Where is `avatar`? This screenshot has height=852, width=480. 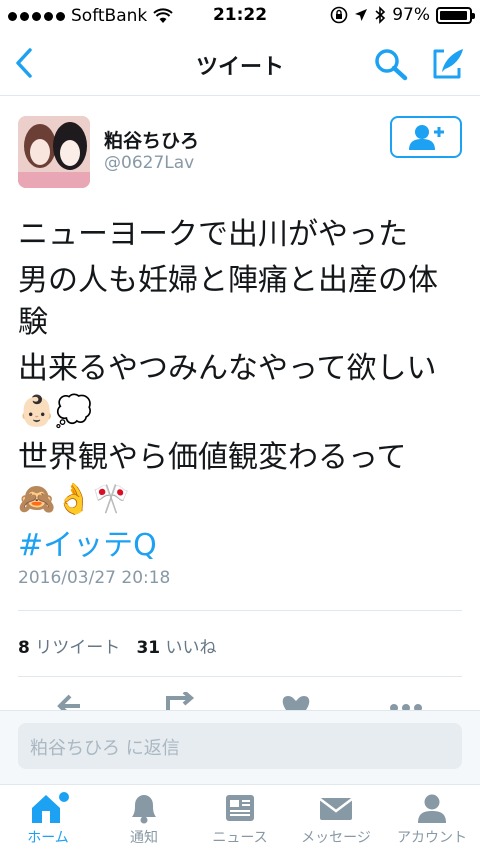
avatar is located at coordinates (54, 152).